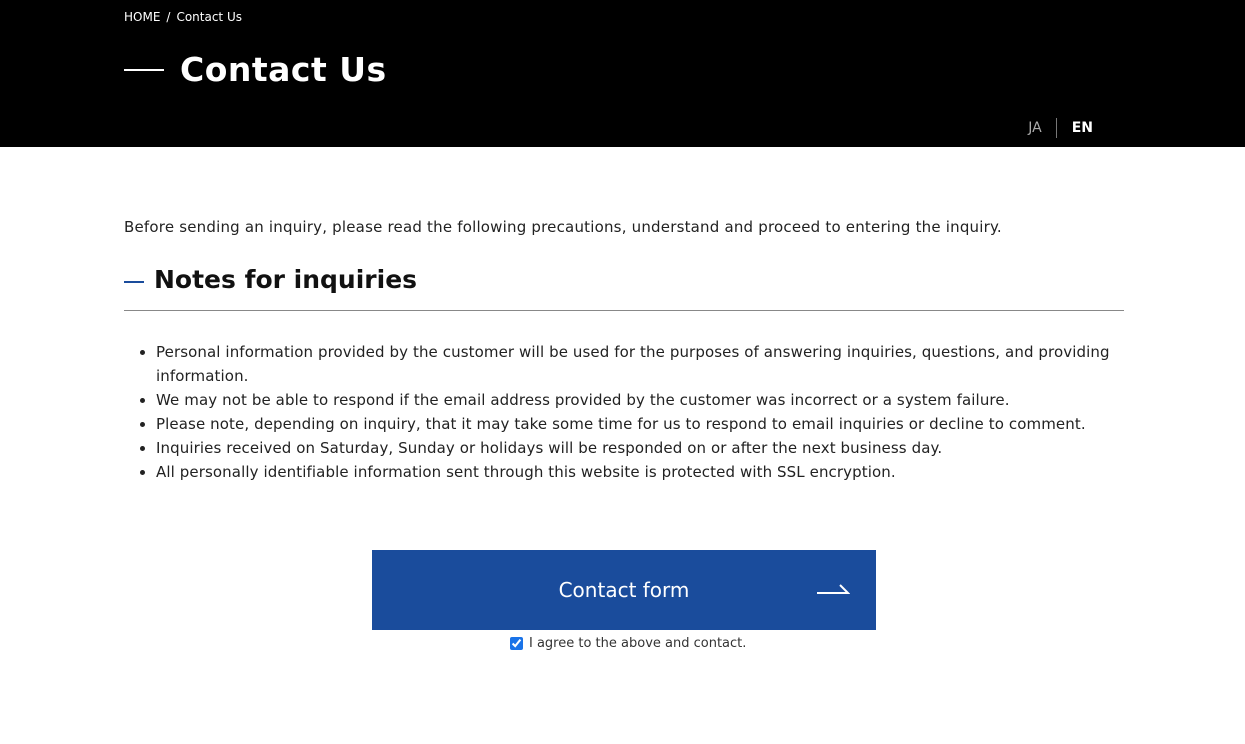 The height and width of the screenshot is (744, 1245). What do you see at coordinates (134, 282) in the screenshot?
I see `notes-heading-dash` at bounding box center [134, 282].